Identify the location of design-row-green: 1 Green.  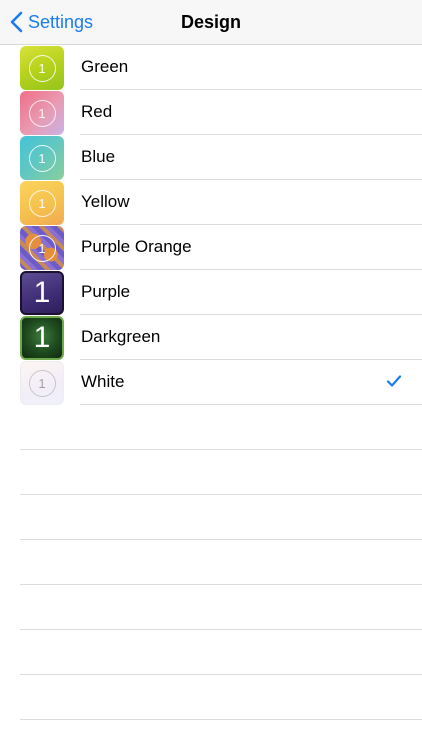
(221, 67).